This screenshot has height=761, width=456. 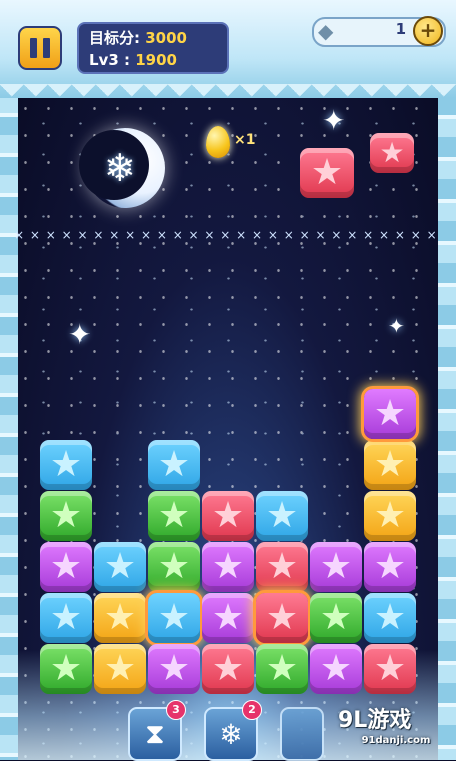 I want to click on score-panel: 目标分: 3000 Lv3 : 1900, so click(x=153, y=48).